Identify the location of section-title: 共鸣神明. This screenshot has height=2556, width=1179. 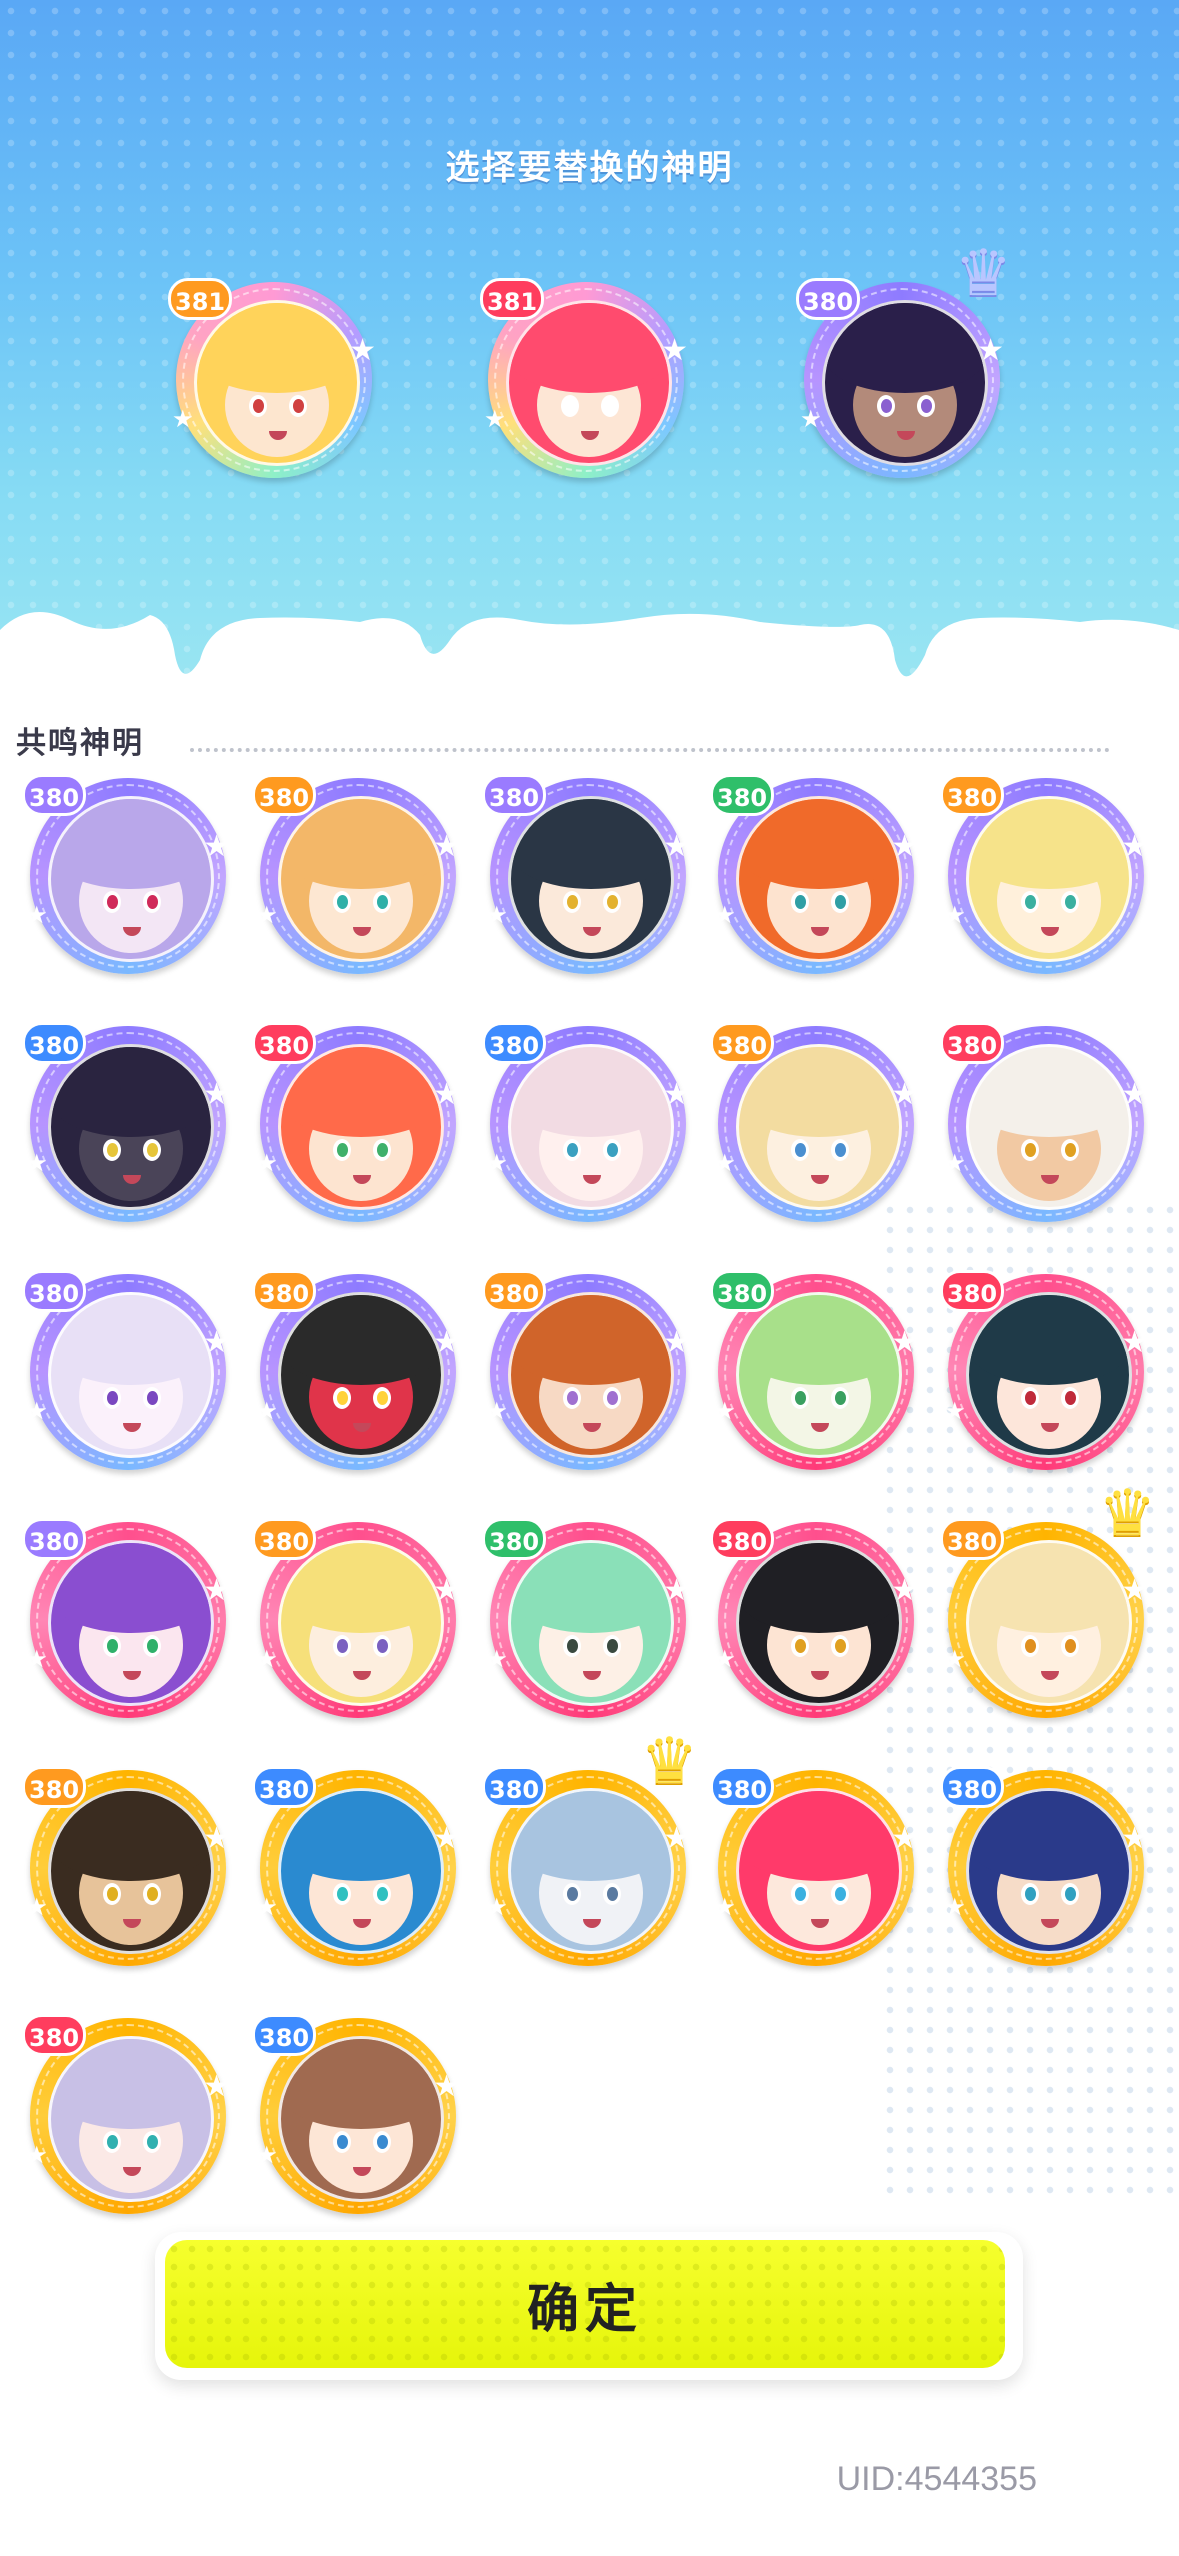
(80, 743).